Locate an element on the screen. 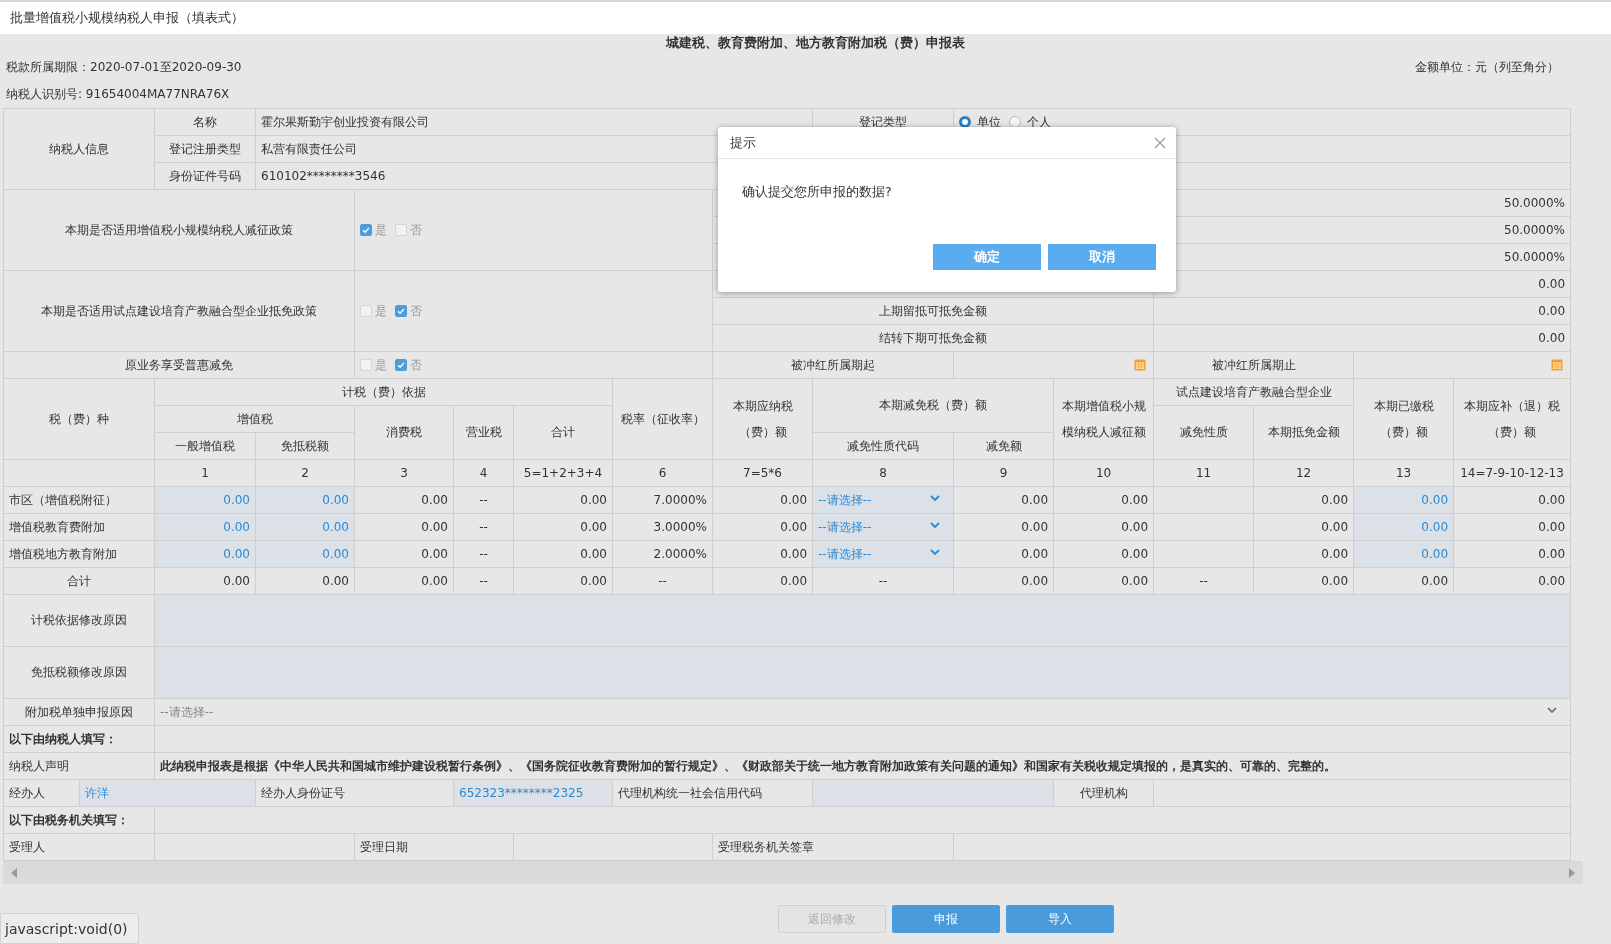 This screenshot has width=1611, height=944. table-cell: 本期是否适用增值税小规模纳税人减征政策 is located at coordinates (179, 230).